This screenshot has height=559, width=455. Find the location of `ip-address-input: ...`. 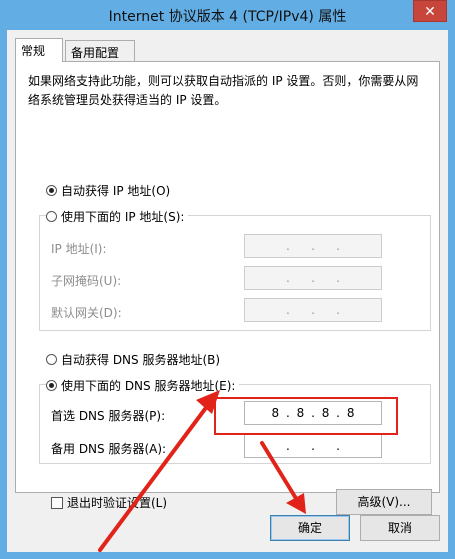

ip-address-input: ... is located at coordinates (313, 246).